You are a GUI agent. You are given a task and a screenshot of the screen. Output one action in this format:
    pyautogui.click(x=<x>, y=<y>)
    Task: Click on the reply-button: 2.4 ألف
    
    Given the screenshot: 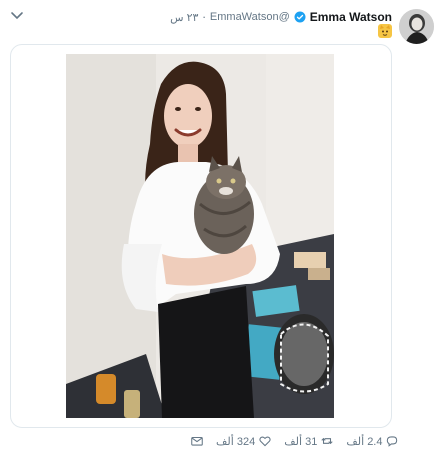 What is the action you would take?
    pyautogui.click(x=372, y=441)
    